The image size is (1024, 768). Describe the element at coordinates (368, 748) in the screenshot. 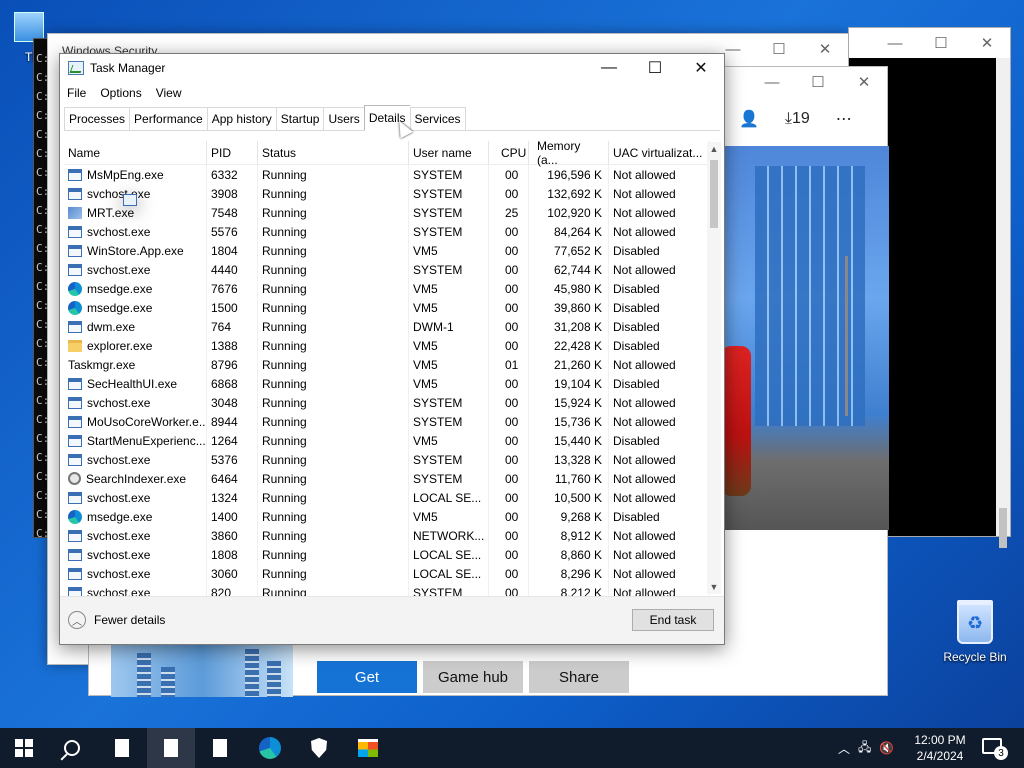

I see `taskbar-app-store` at that location.